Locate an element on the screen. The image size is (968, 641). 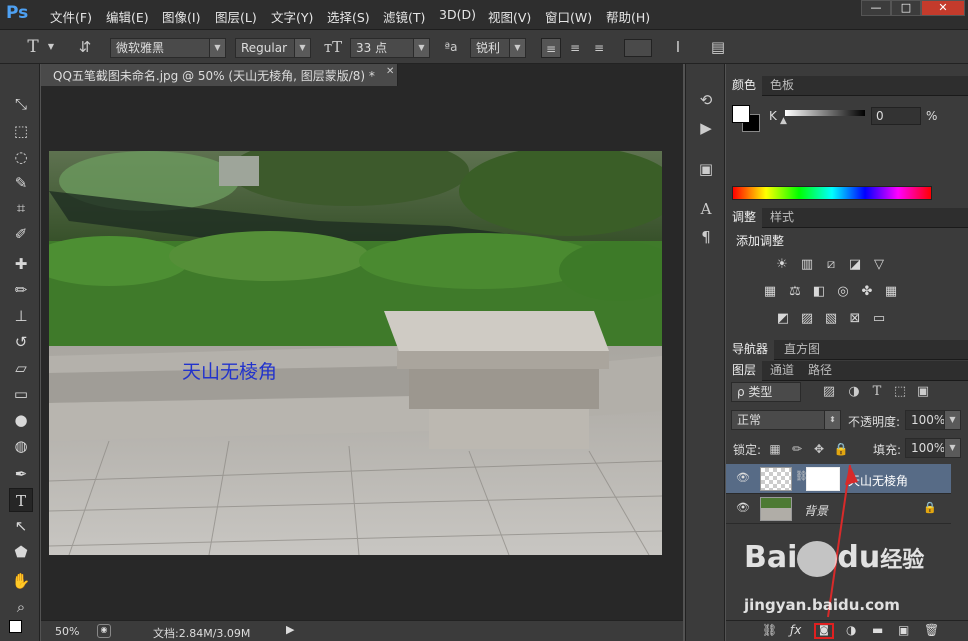
close-window-button: ✕ is located at coordinates (943, 8).